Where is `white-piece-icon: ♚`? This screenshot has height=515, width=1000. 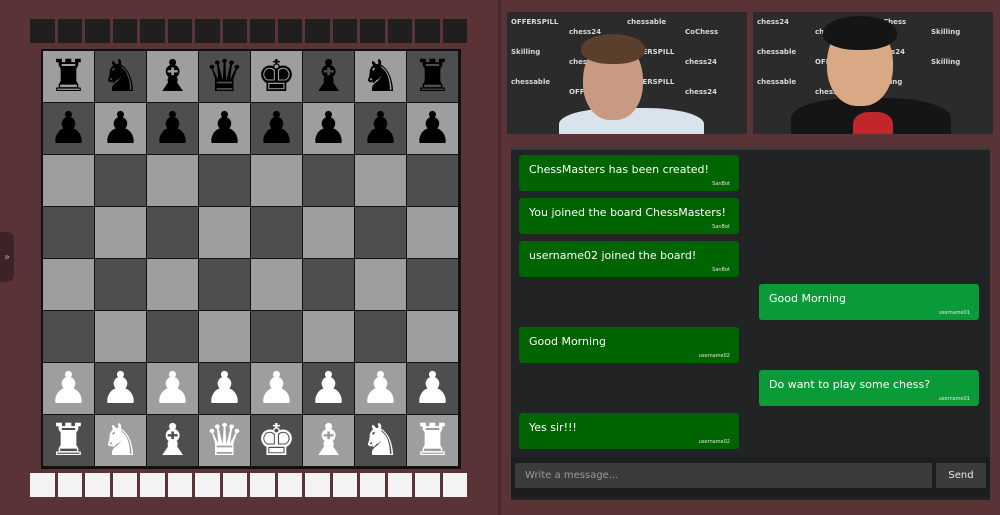 white-piece-icon: ♚ is located at coordinates (276, 440).